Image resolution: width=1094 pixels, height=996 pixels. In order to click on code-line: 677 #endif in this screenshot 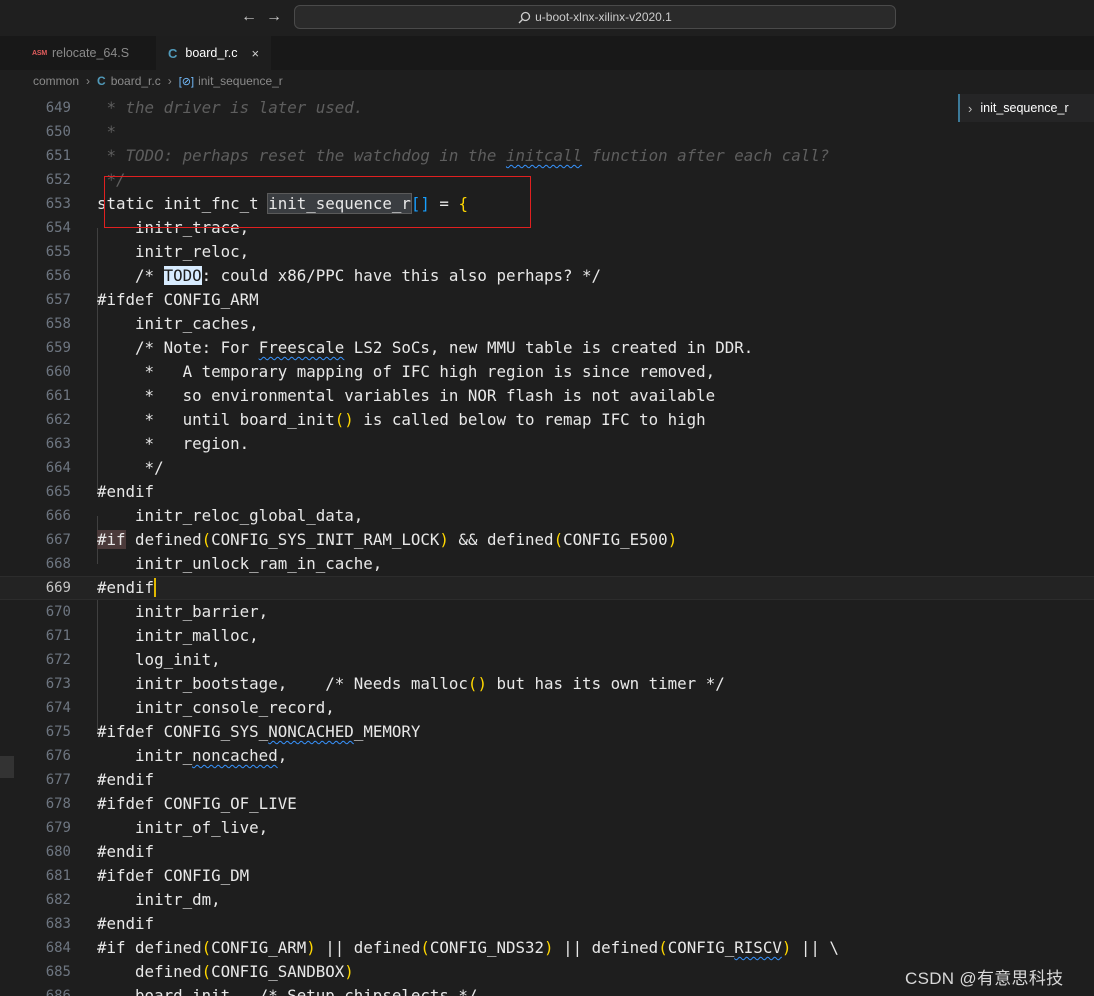, I will do `click(547, 780)`.